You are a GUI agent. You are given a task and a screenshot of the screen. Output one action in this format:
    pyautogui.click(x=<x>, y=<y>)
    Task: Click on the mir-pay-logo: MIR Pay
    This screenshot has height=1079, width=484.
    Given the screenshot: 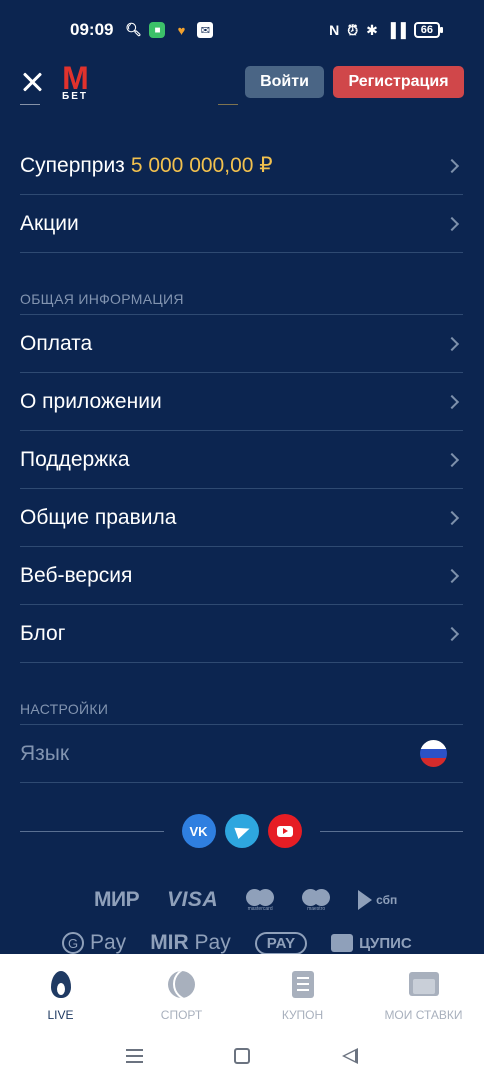 What is the action you would take?
    pyautogui.click(x=190, y=943)
    